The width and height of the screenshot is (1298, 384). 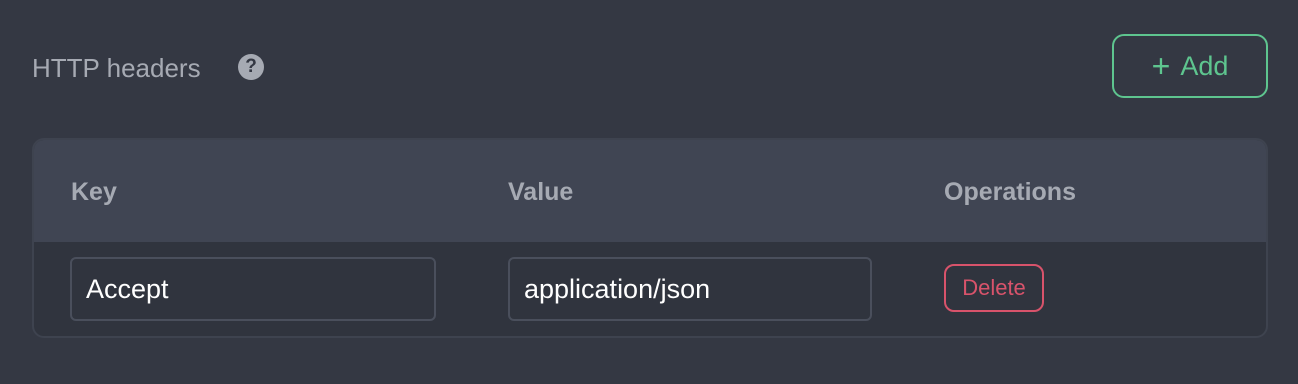 What do you see at coordinates (994, 288) in the screenshot?
I see `delete-button: Delete` at bounding box center [994, 288].